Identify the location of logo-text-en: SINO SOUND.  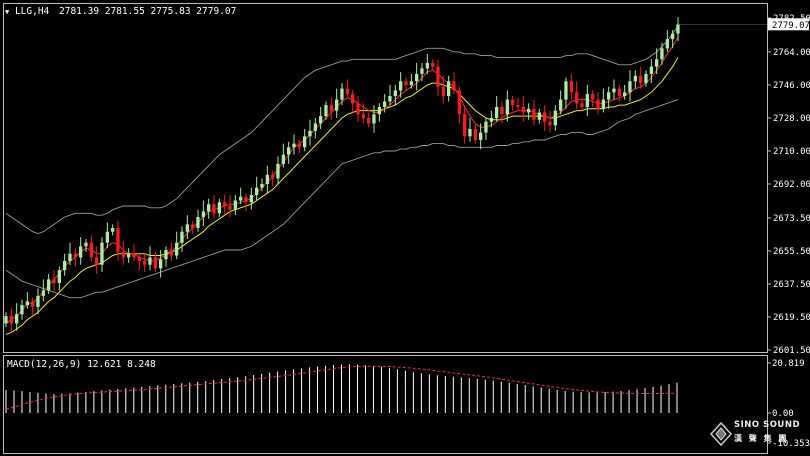
(767, 425).